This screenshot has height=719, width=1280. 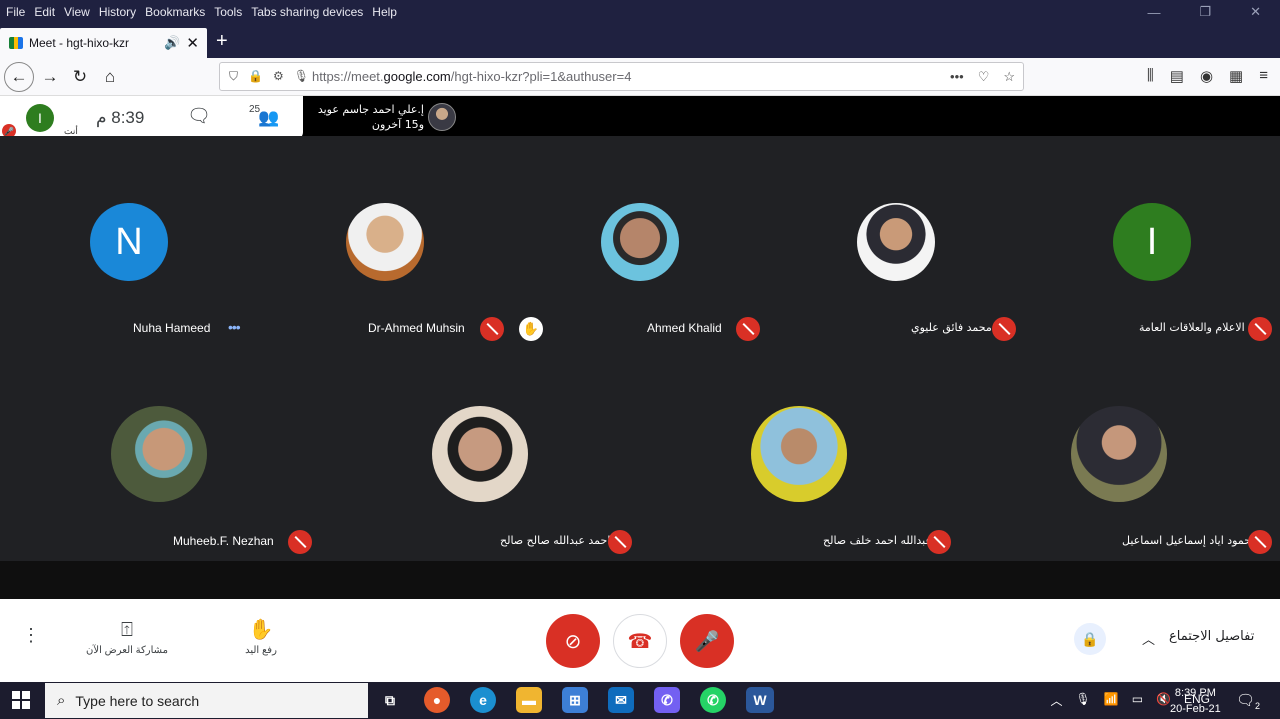 I want to click on meeting-info-card: 🎤 I أنت 8:39 م 🗨 25 👥, so click(x=151, y=118).